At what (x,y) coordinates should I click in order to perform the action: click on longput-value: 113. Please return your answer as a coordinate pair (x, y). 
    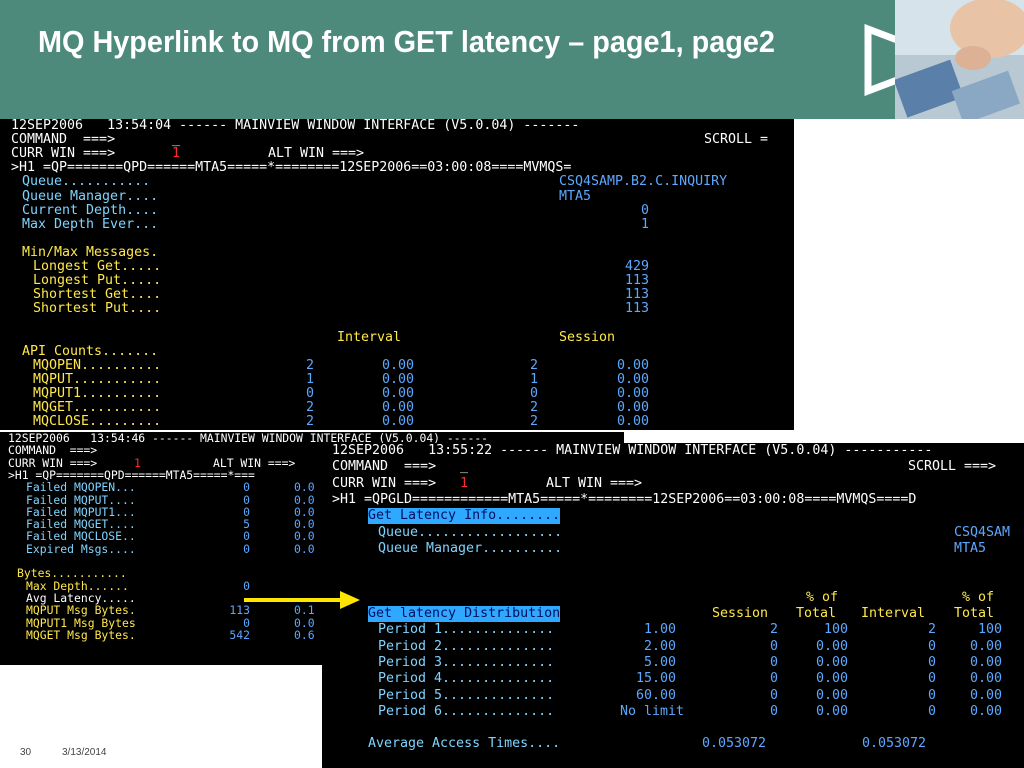
    Looking at the image, I should click on (636, 281).